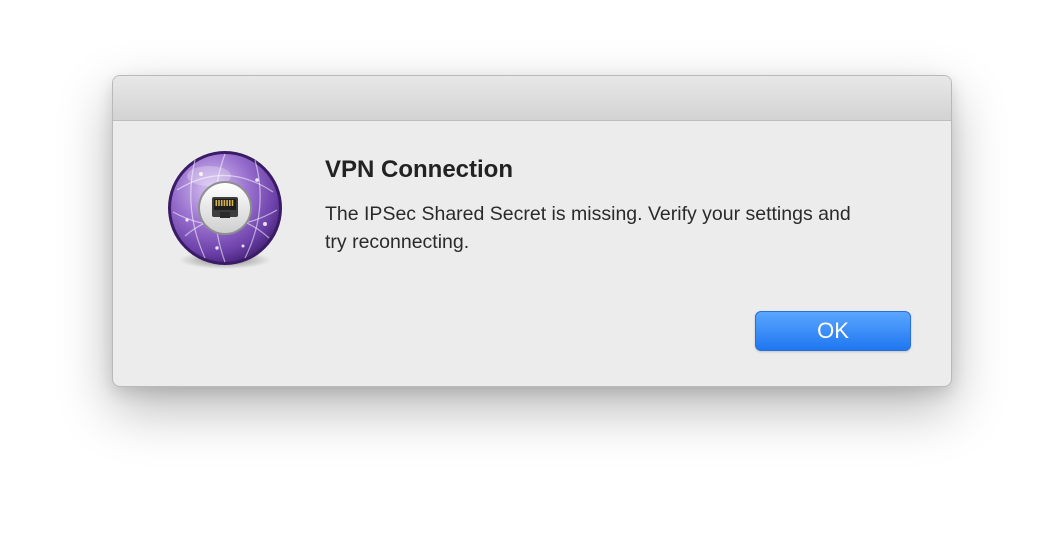  Describe the element at coordinates (419, 169) in the screenshot. I see `dialog-title: VPN Connection` at that location.